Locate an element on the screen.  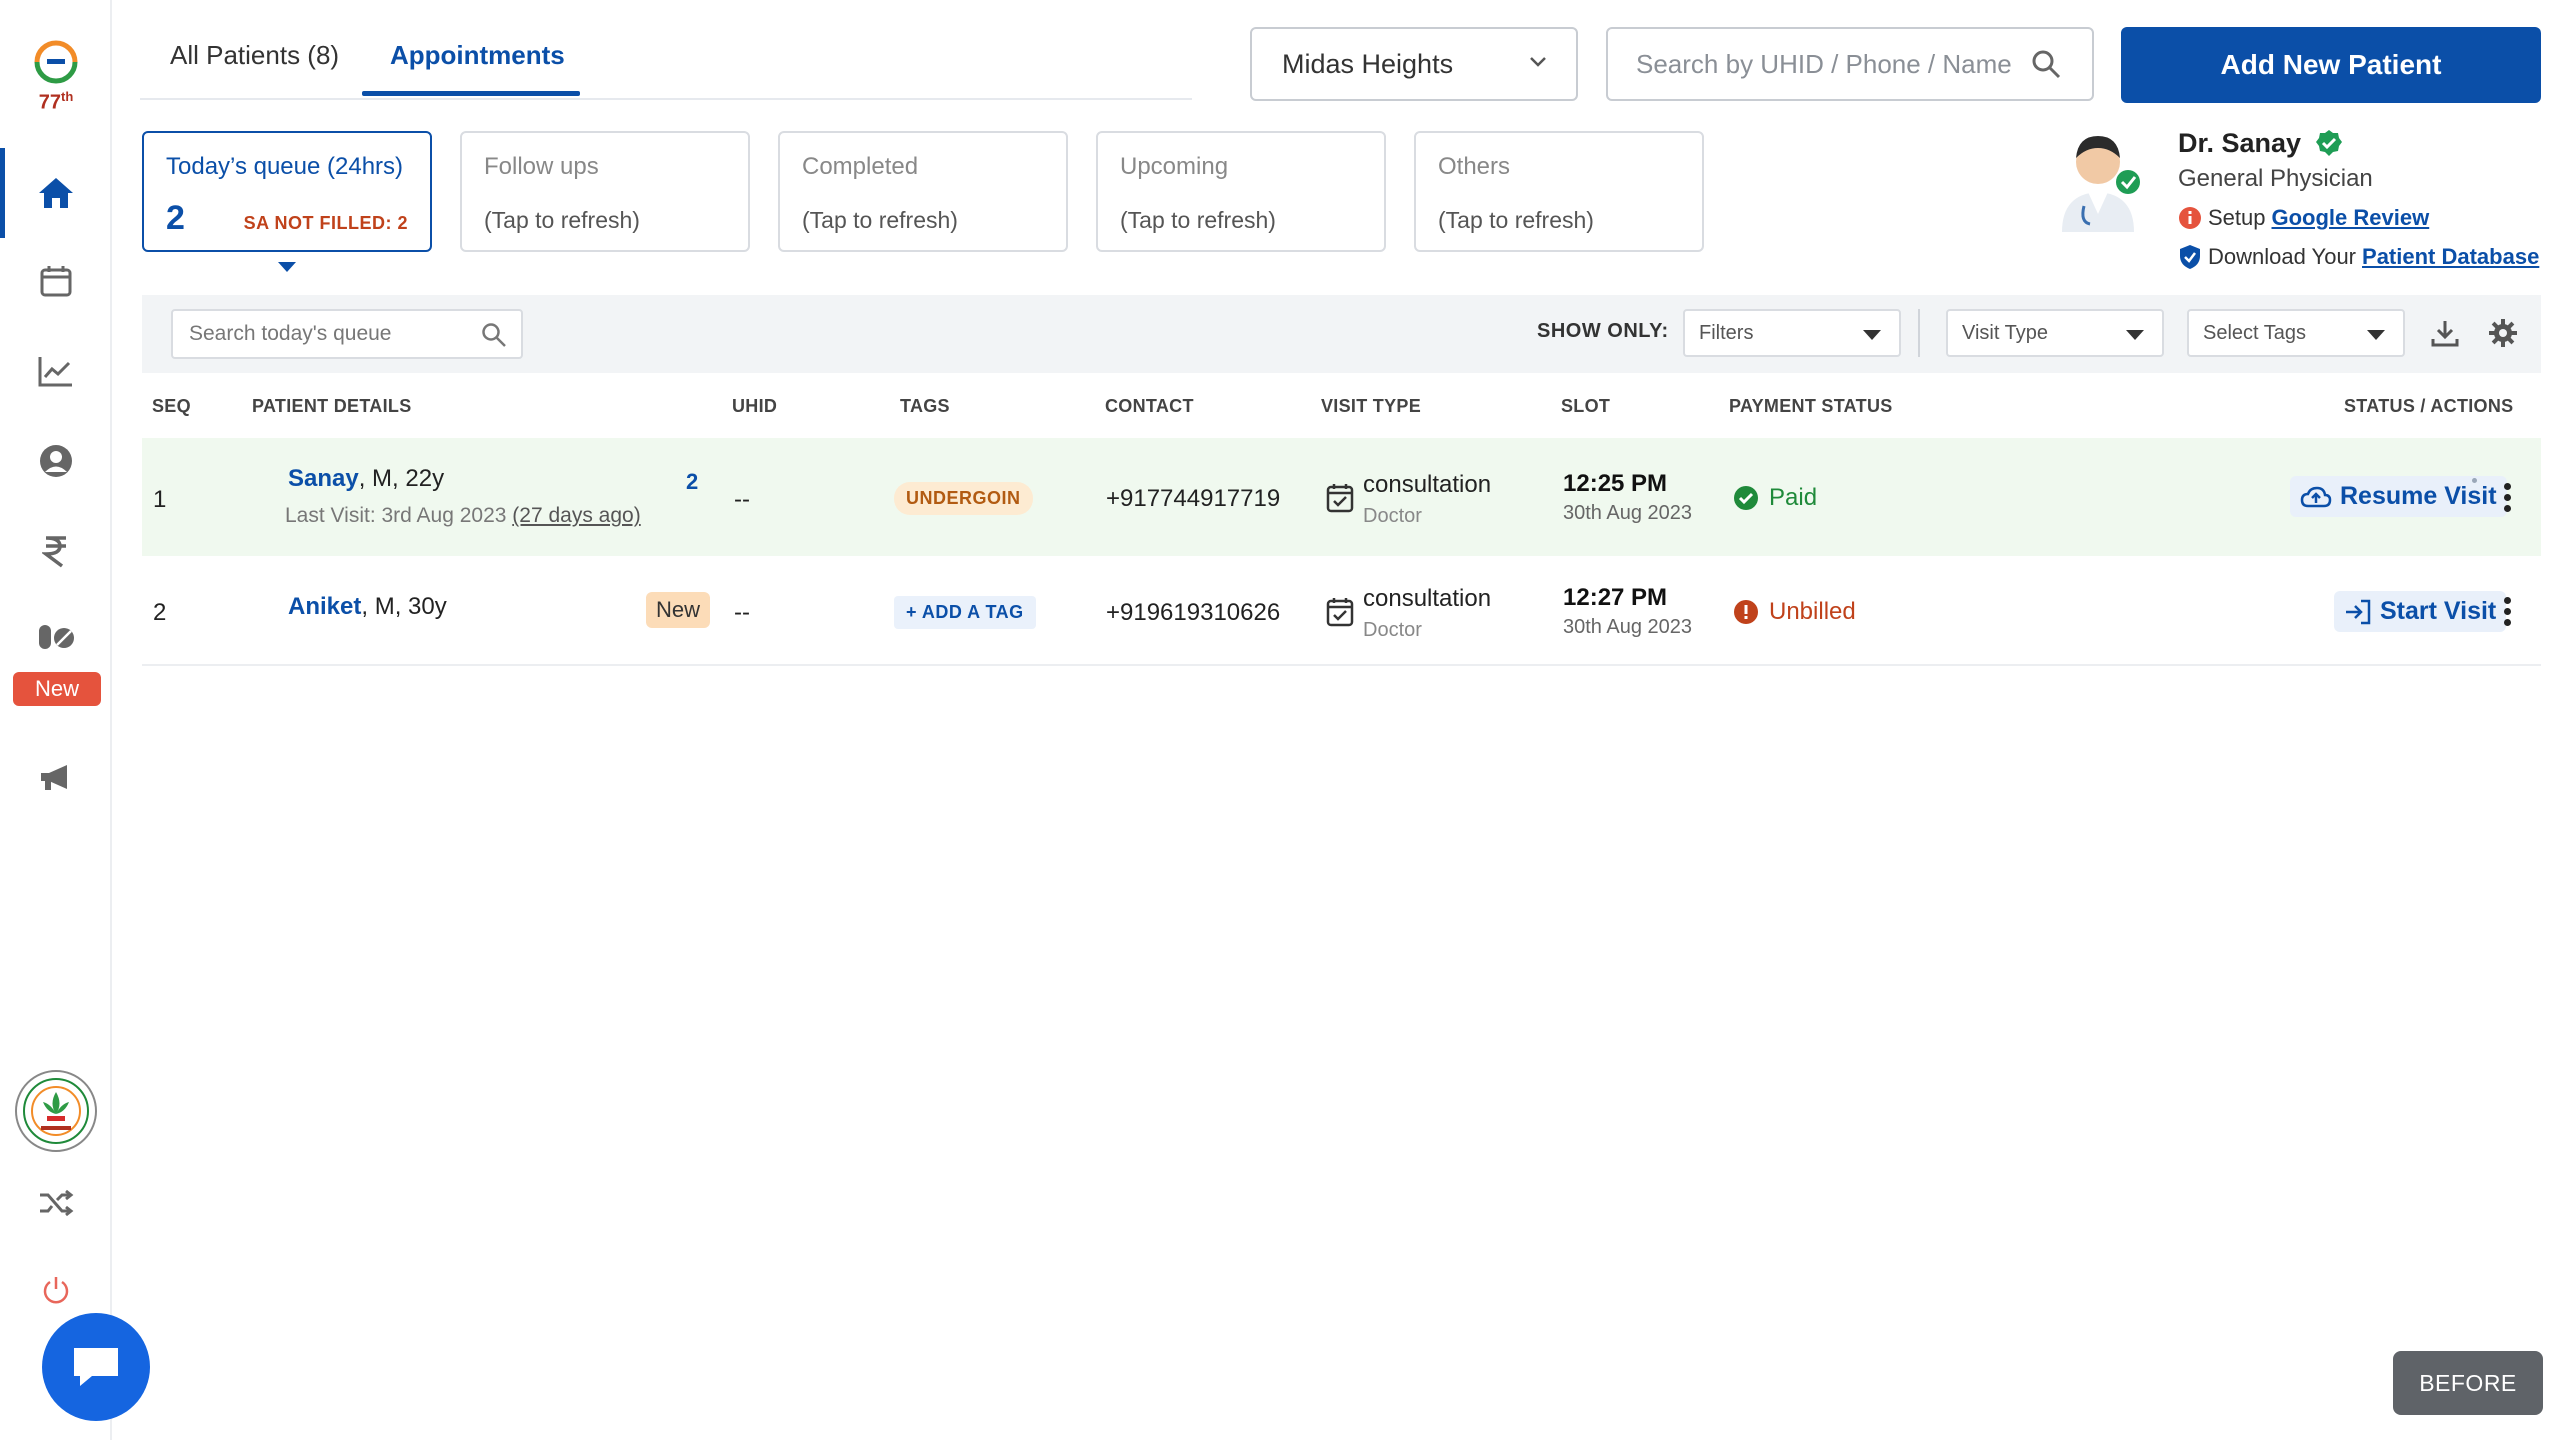
download-button is located at coordinates (2445, 335).